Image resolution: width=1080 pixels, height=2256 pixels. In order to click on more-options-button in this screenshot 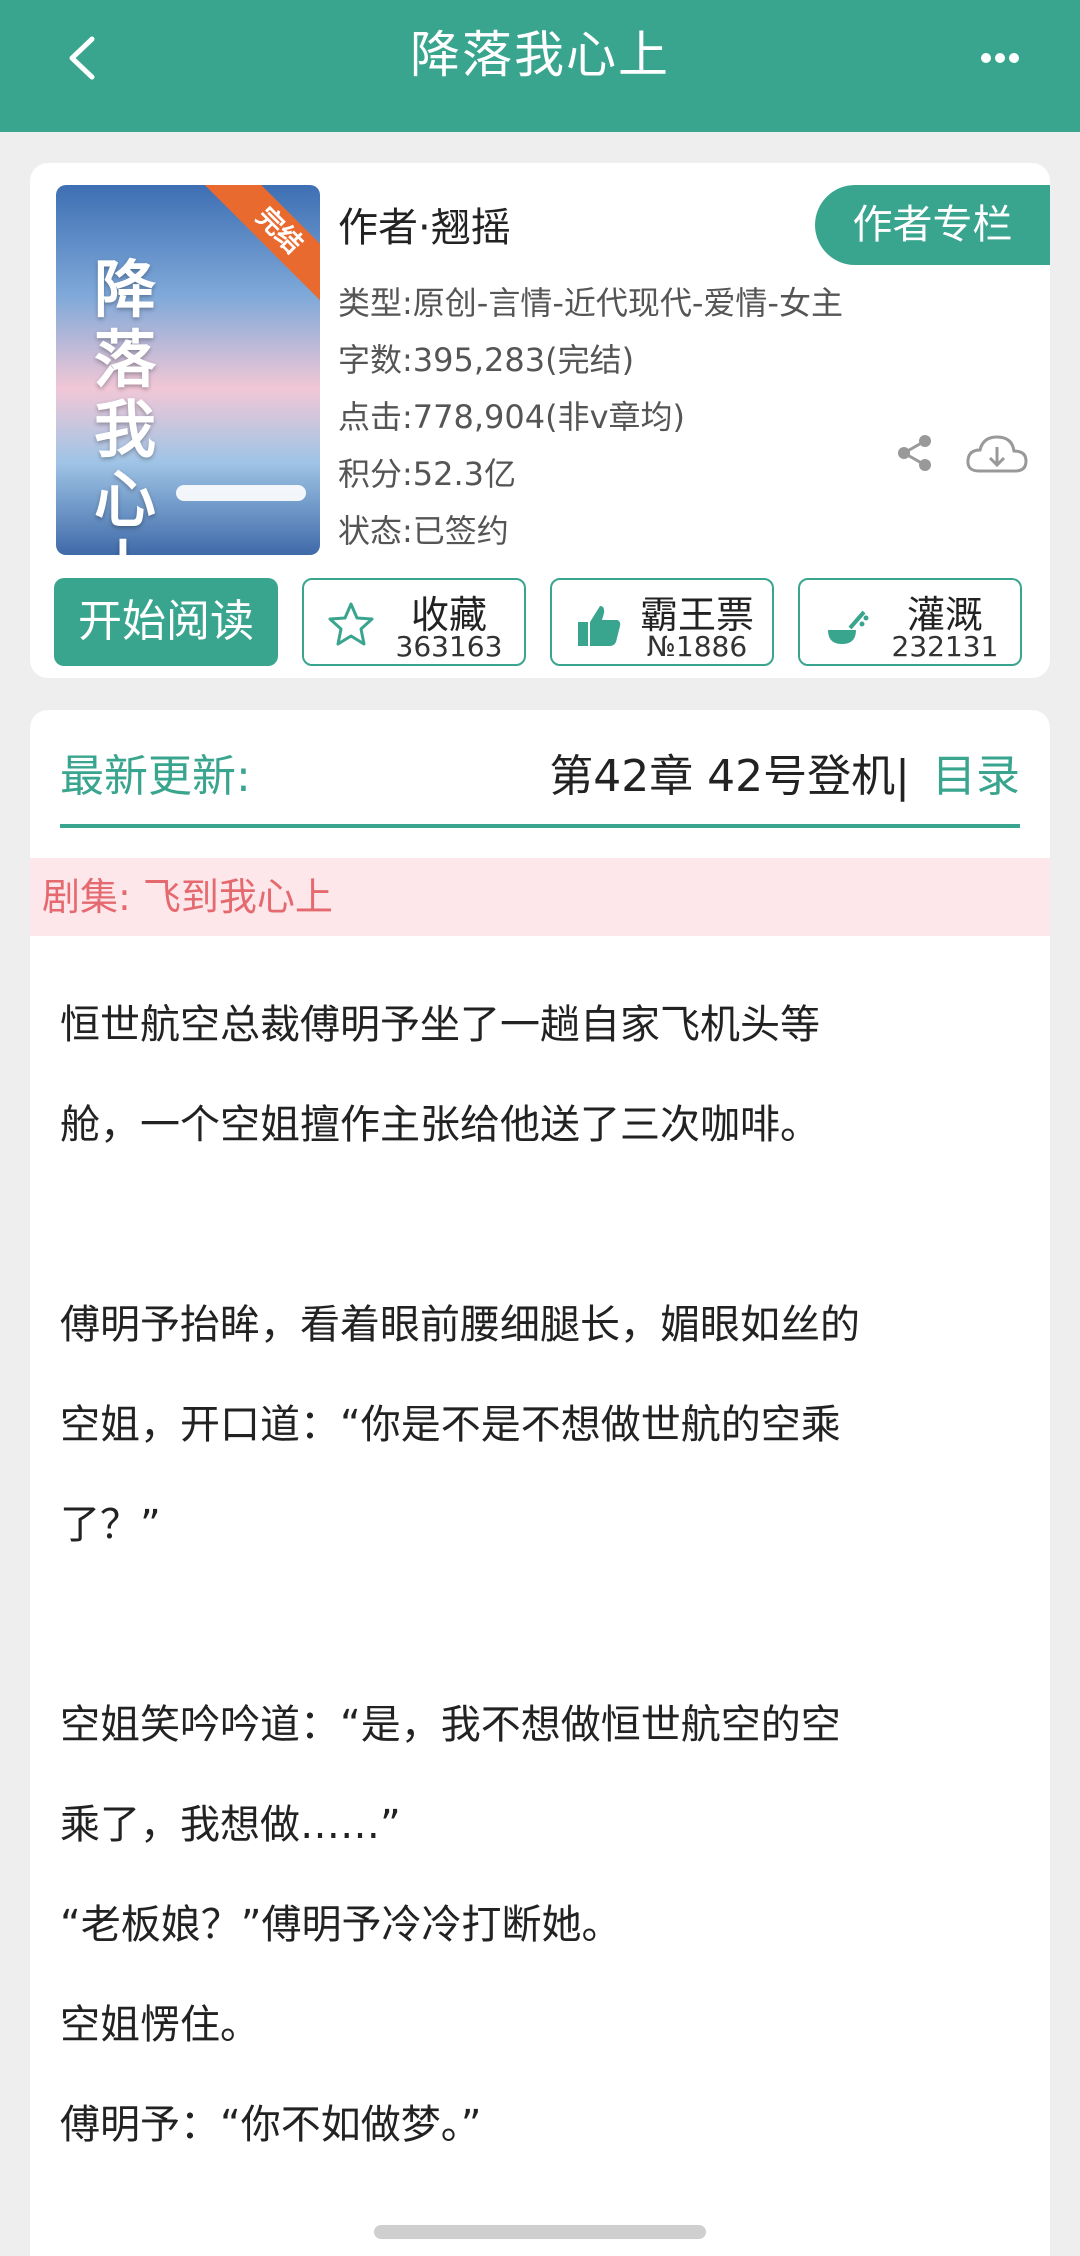, I will do `click(1000, 58)`.